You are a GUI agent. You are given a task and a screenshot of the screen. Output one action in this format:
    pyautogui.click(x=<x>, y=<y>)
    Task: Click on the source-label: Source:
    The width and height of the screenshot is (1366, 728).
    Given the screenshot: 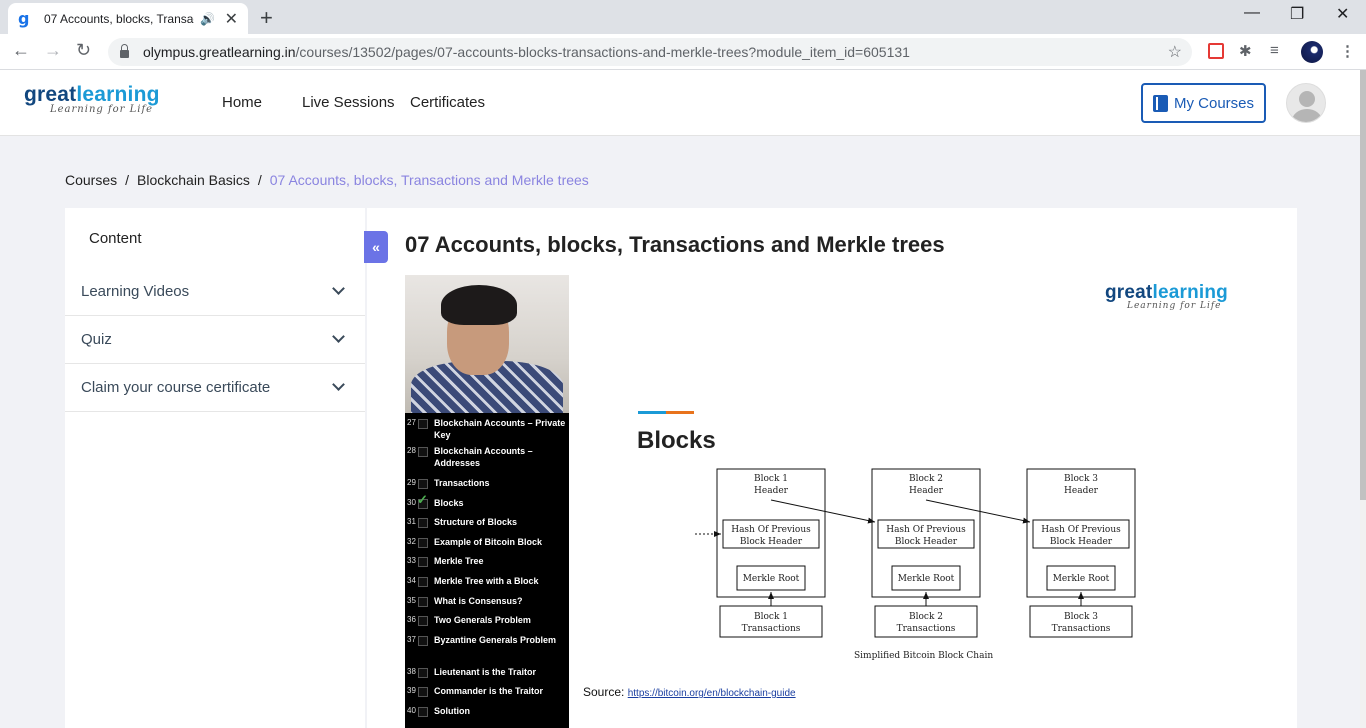 What is the action you would take?
    pyautogui.click(x=604, y=692)
    